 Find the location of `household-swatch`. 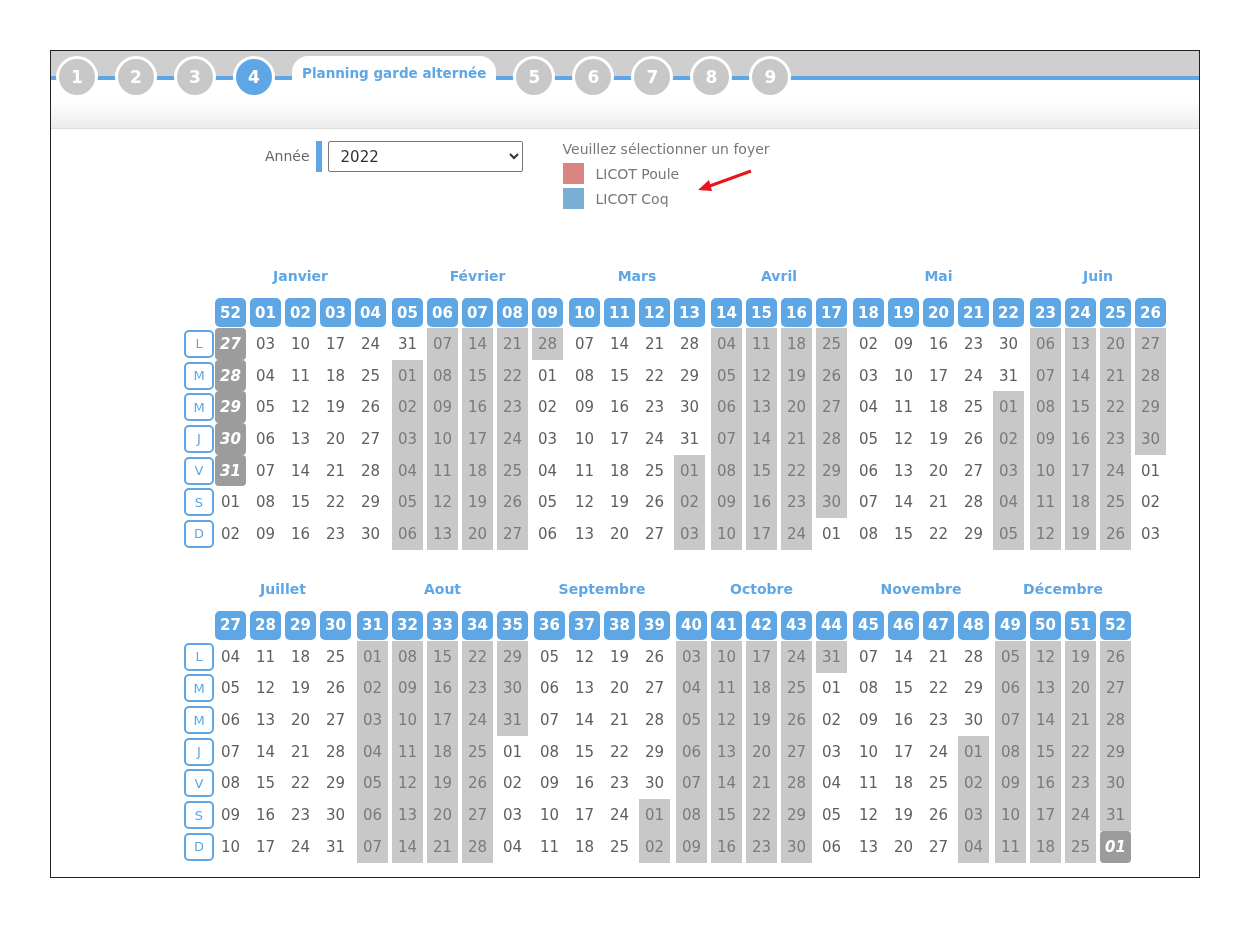

household-swatch is located at coordinates (573, 198).